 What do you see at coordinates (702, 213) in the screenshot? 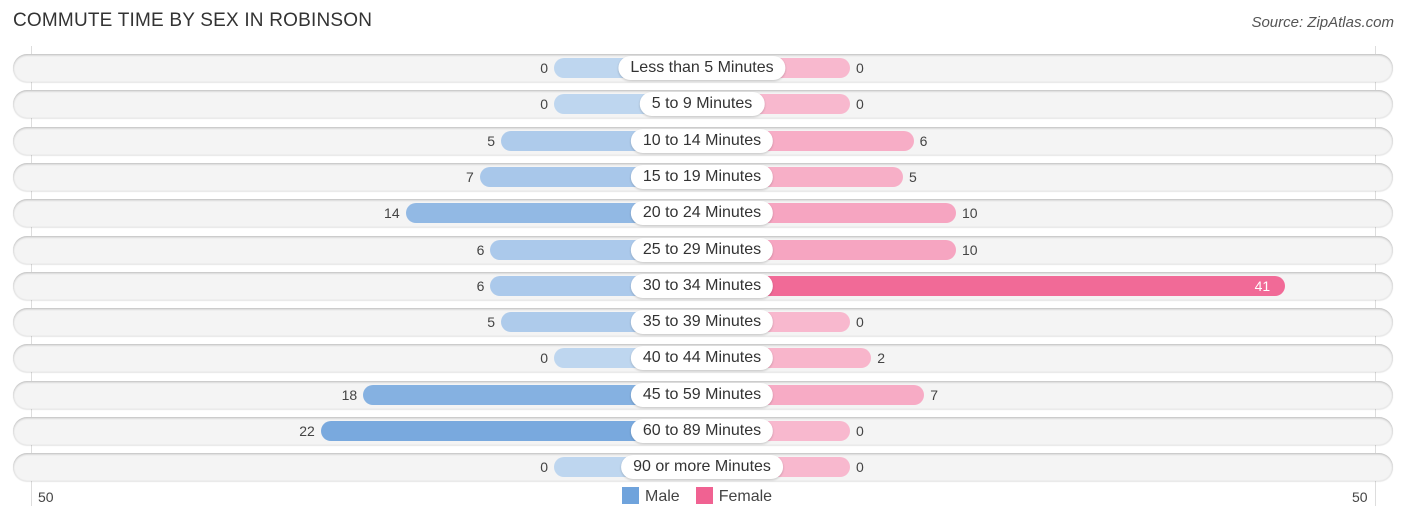
I see `category-label: 20 to 24 Minutes` at bounding box center [702, 213].